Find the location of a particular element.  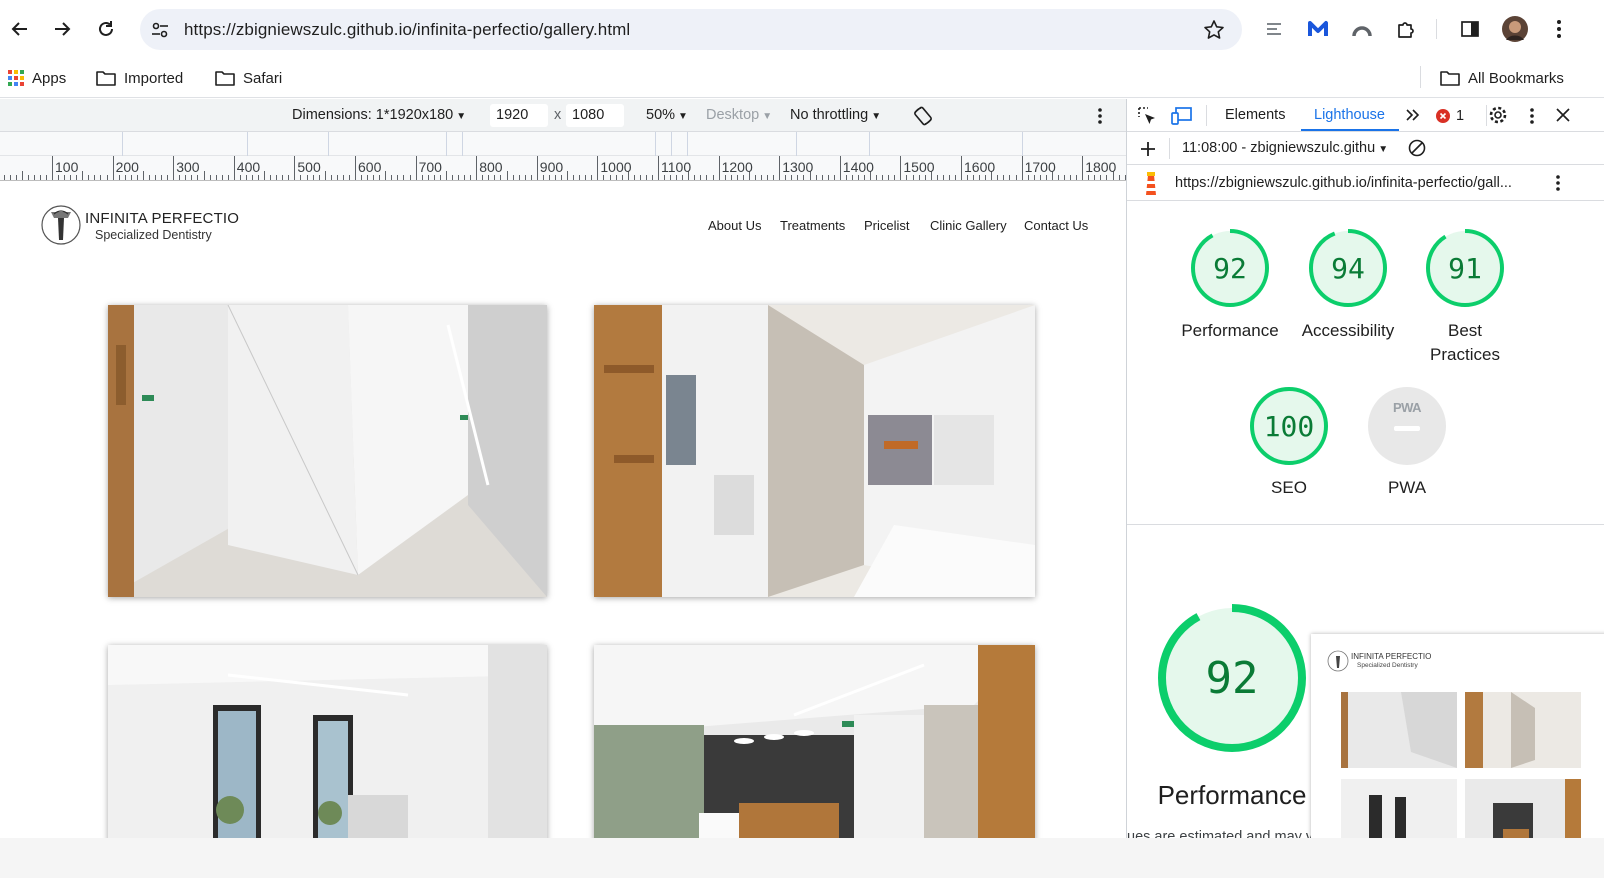

nav-link-contact-us: Contact Us is located at coordinates (1056, 225).